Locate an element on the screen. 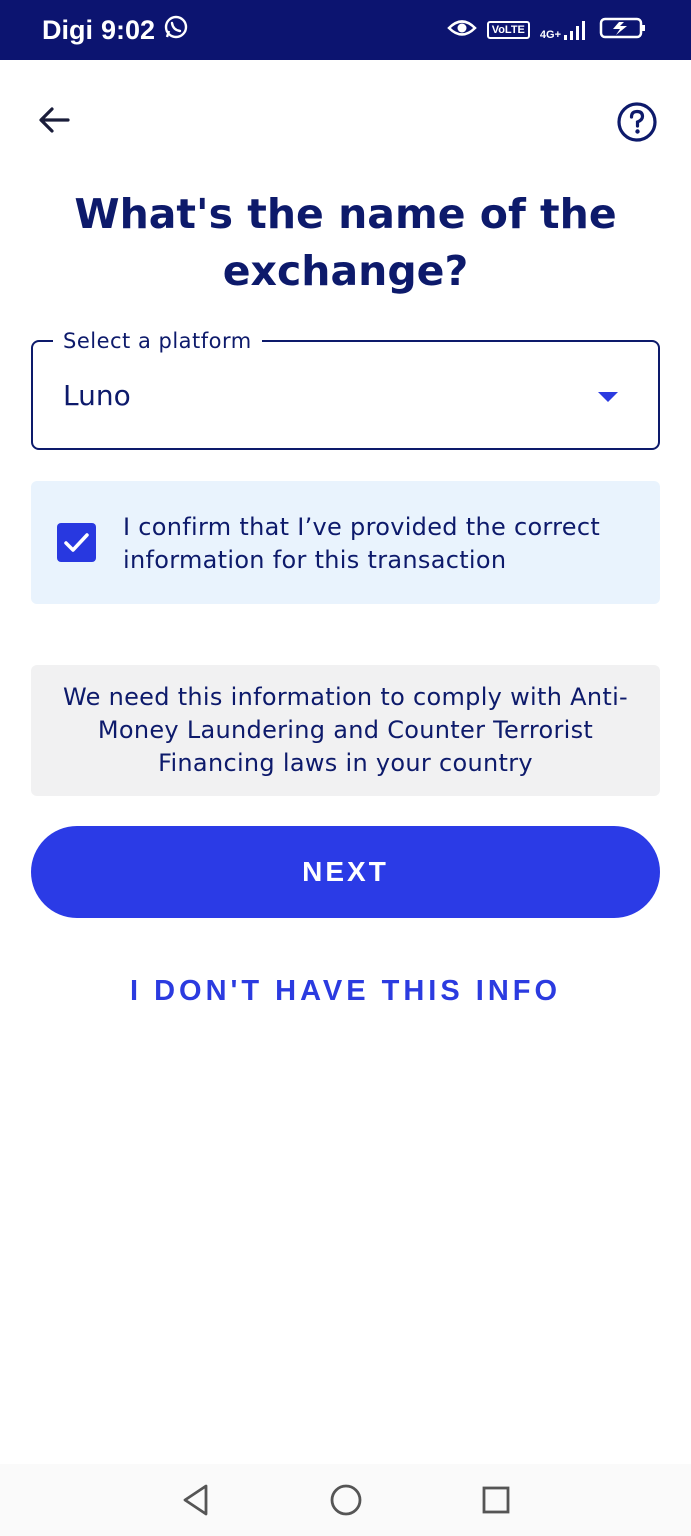  nav-home-button is located at coordinates (346, 1500).